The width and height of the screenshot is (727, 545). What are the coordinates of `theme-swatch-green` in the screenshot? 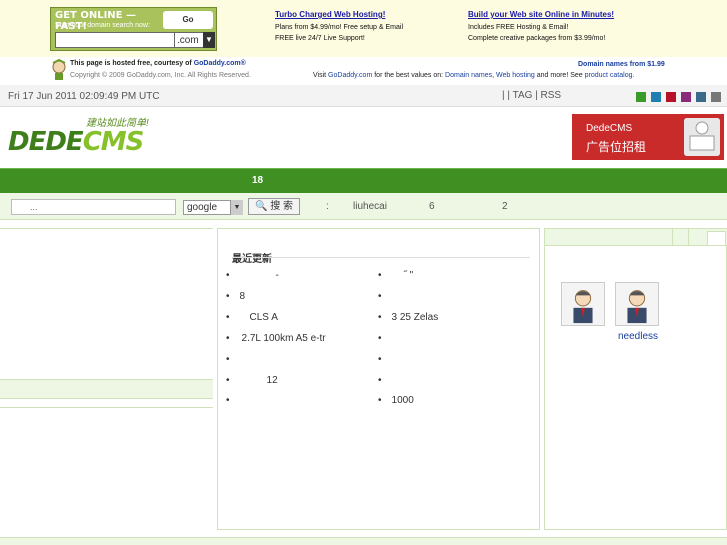 It's located at (641, 97).